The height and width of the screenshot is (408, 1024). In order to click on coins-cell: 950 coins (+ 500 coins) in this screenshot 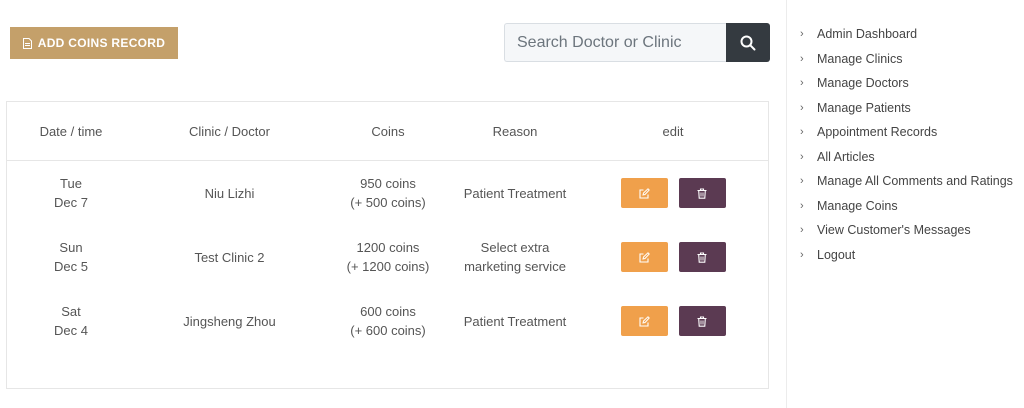, I will do `click(388, 193)`.